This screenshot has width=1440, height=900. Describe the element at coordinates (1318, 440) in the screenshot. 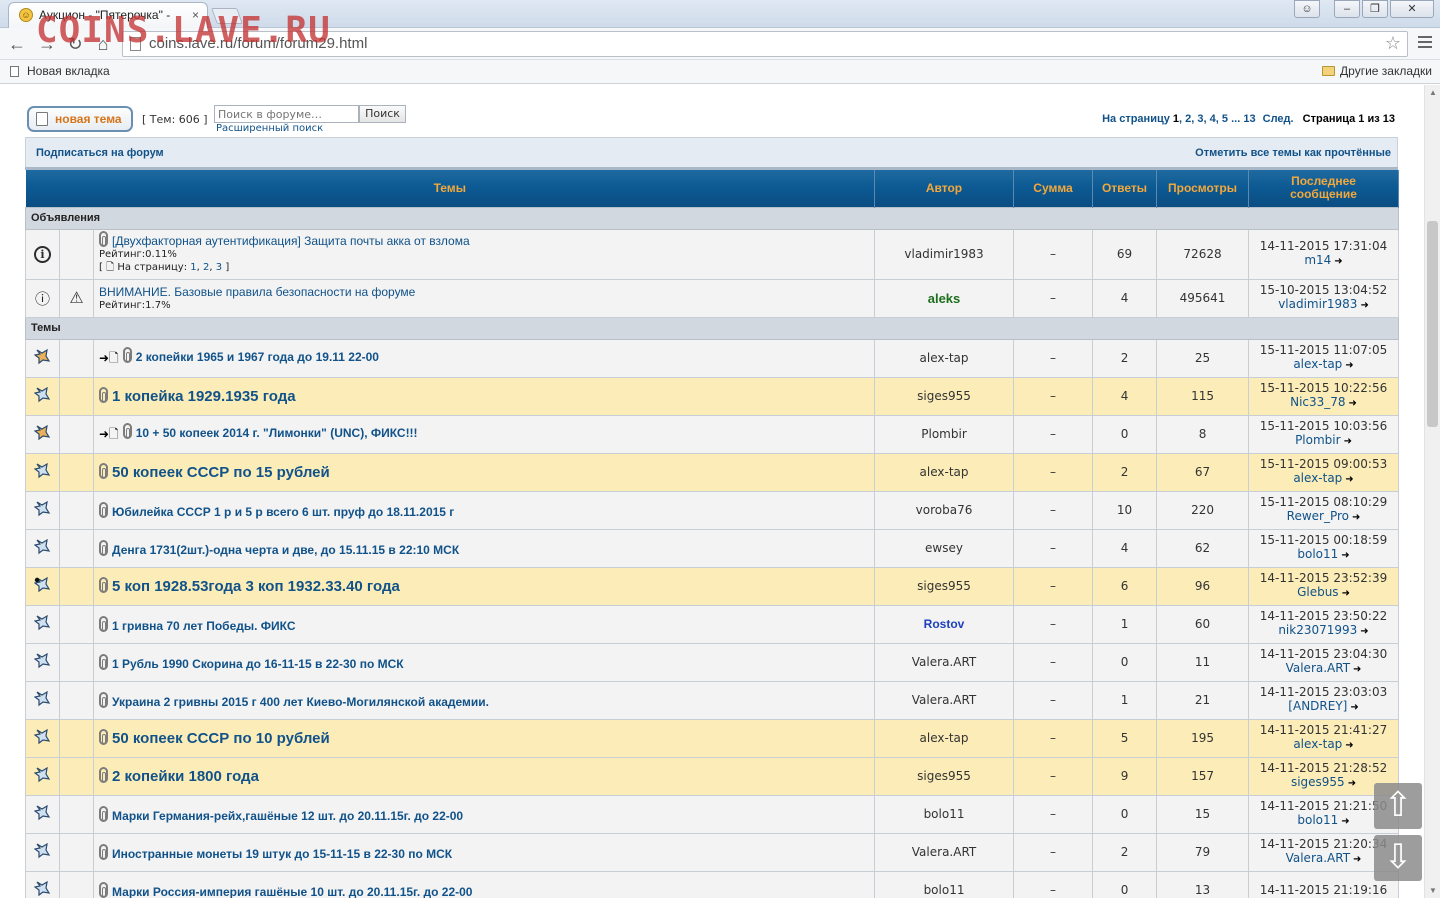

I see `last-post-author: Plombir` at that location.